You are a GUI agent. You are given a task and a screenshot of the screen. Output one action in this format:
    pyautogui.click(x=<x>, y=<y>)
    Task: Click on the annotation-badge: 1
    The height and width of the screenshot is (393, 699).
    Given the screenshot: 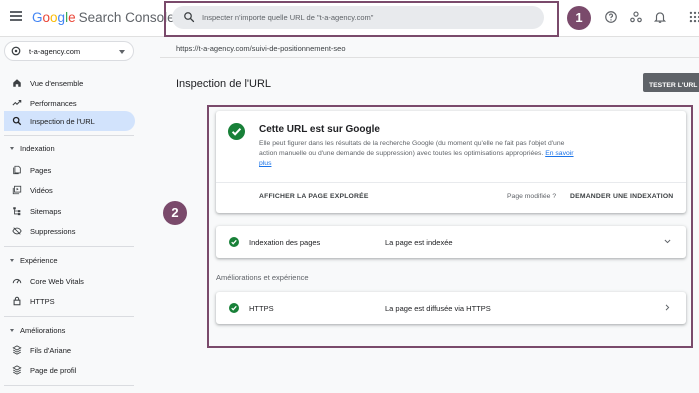 What is the action you would take?
    pyautogui.click(x=579, y=18)
    